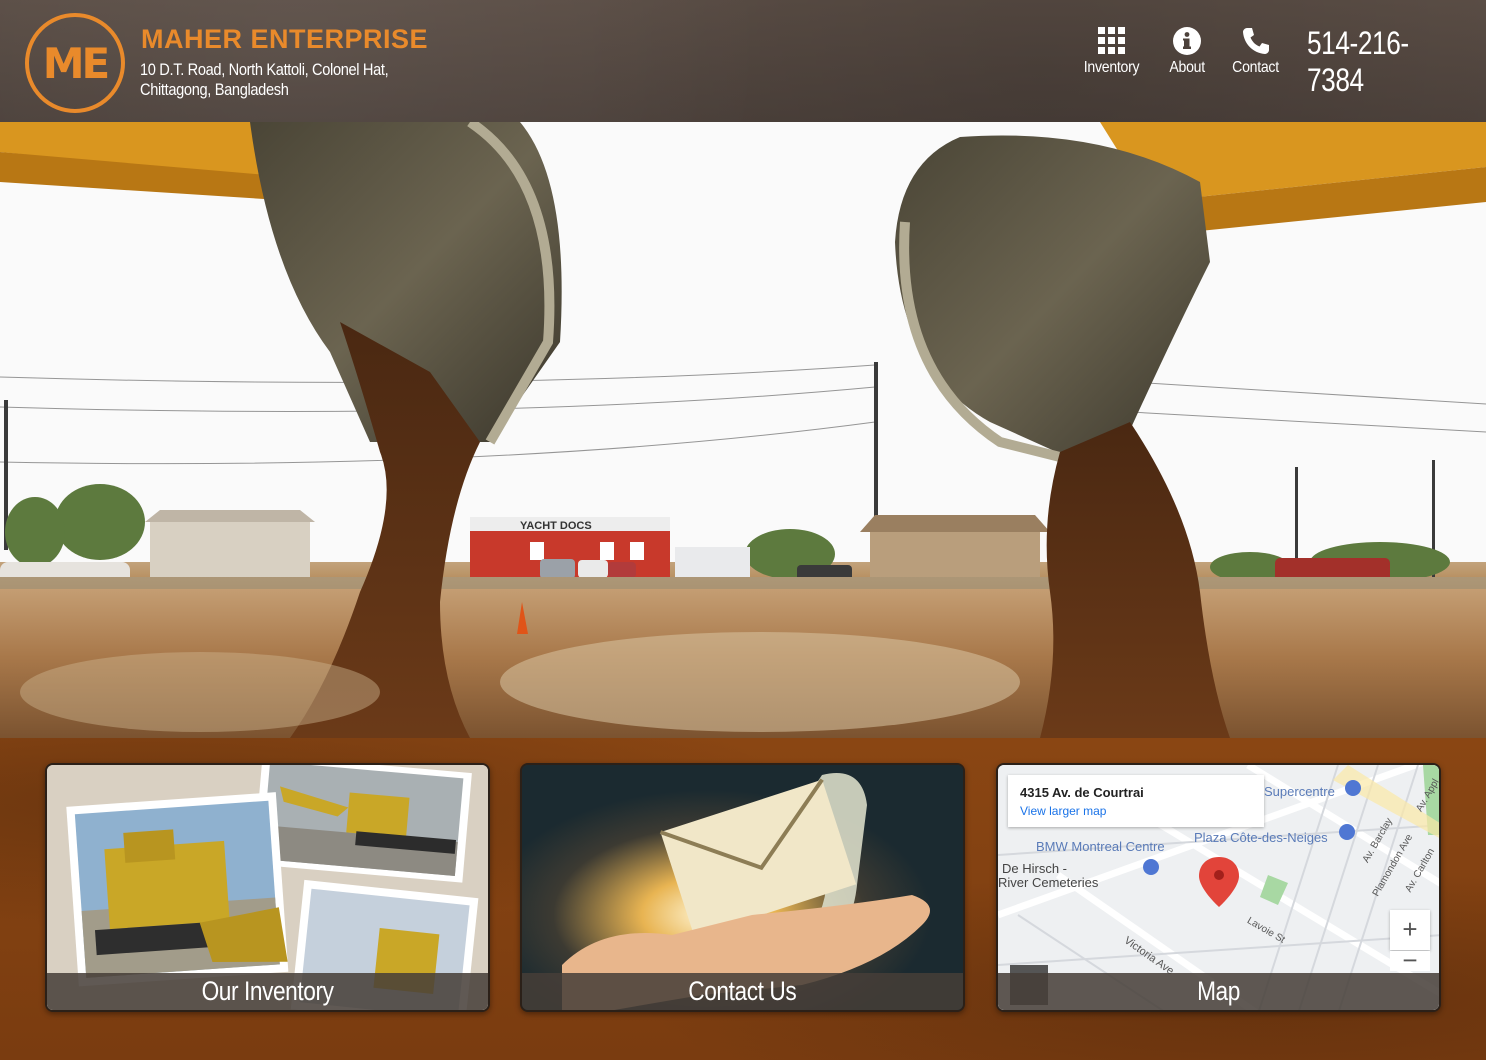 Image resolution: width=1486 pixels, height=1060 pixels. Describe the element at coordinates (214, 89) in the screenshot. I see `address-line-2: Chittagong, Bangladesh` at that location.